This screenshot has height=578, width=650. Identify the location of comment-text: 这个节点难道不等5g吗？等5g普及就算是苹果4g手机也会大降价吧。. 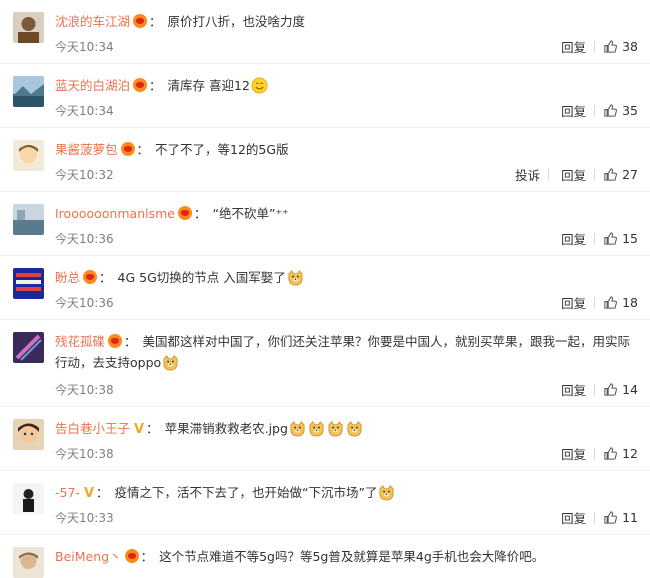
(352, 556).